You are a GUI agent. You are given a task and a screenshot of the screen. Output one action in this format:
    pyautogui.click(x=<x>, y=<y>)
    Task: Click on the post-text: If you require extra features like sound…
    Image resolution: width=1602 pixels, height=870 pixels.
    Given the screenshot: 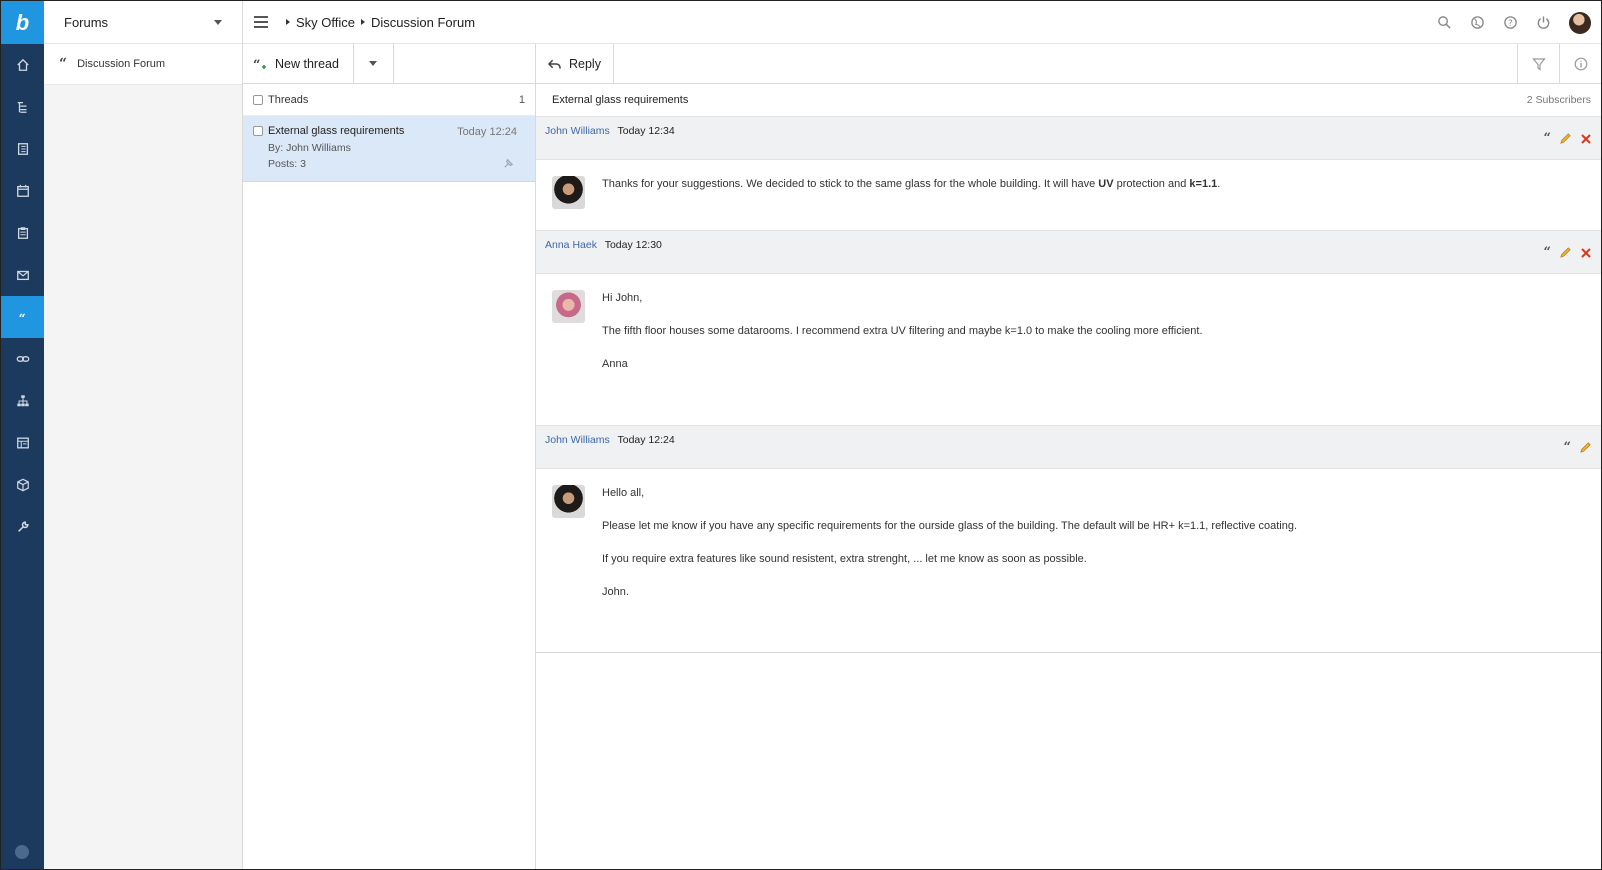 What is the action you would take?
    pyautogui.click(x=844, y=559)
    